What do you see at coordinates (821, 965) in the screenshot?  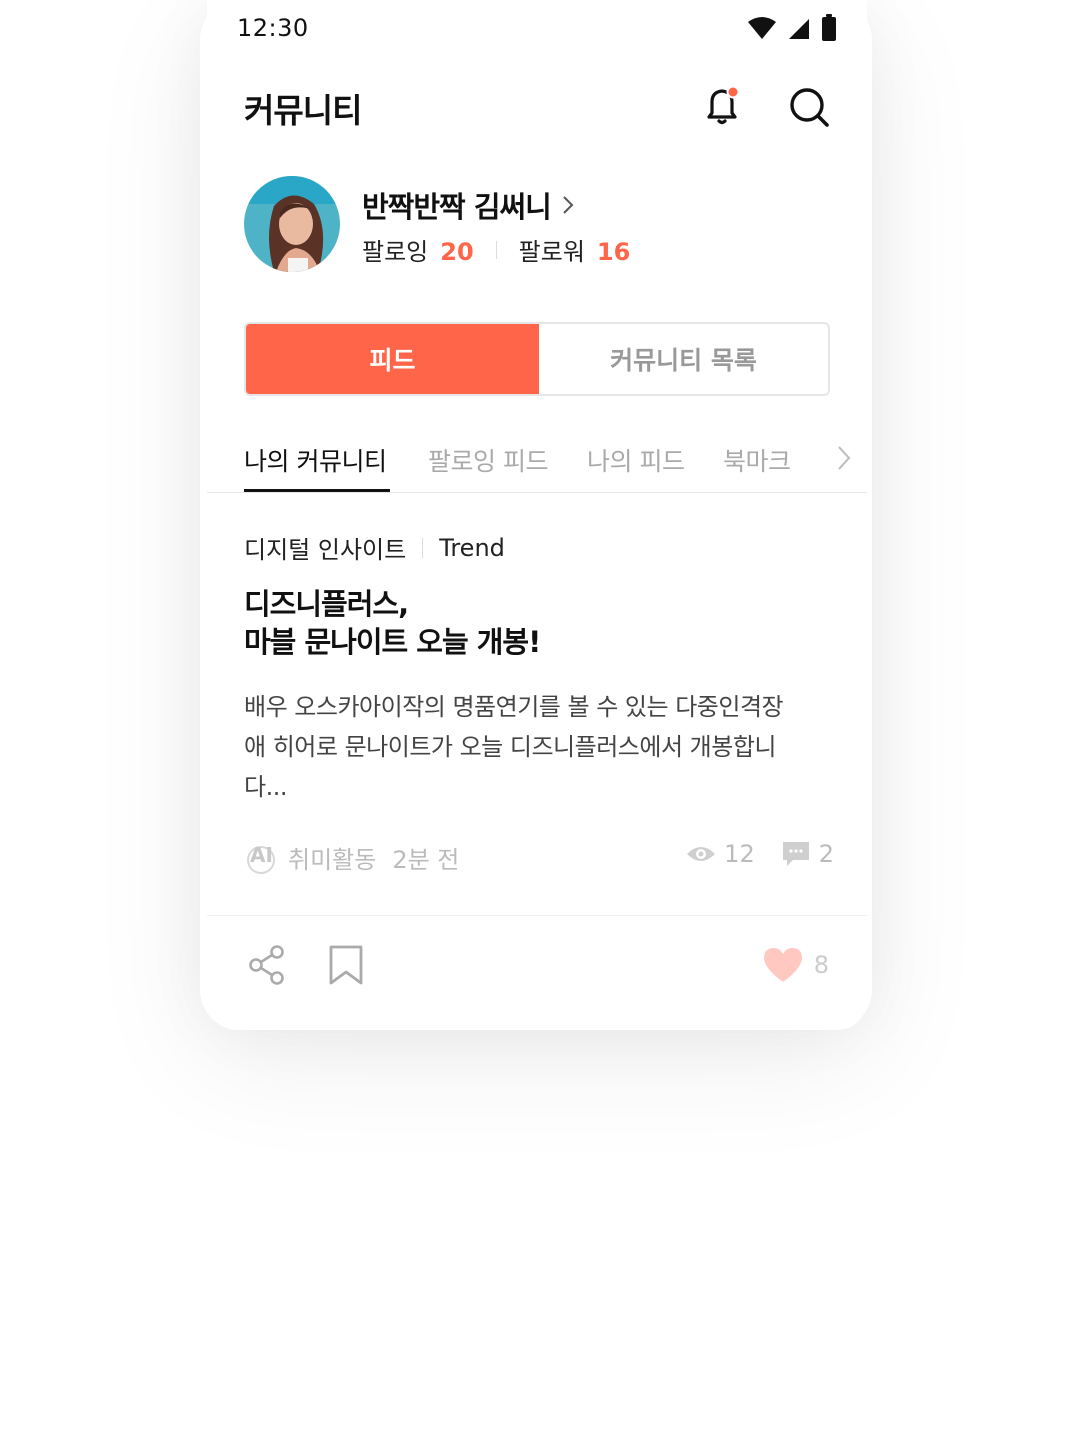 I see `like-count: 8` at bounding box center [821, 965].